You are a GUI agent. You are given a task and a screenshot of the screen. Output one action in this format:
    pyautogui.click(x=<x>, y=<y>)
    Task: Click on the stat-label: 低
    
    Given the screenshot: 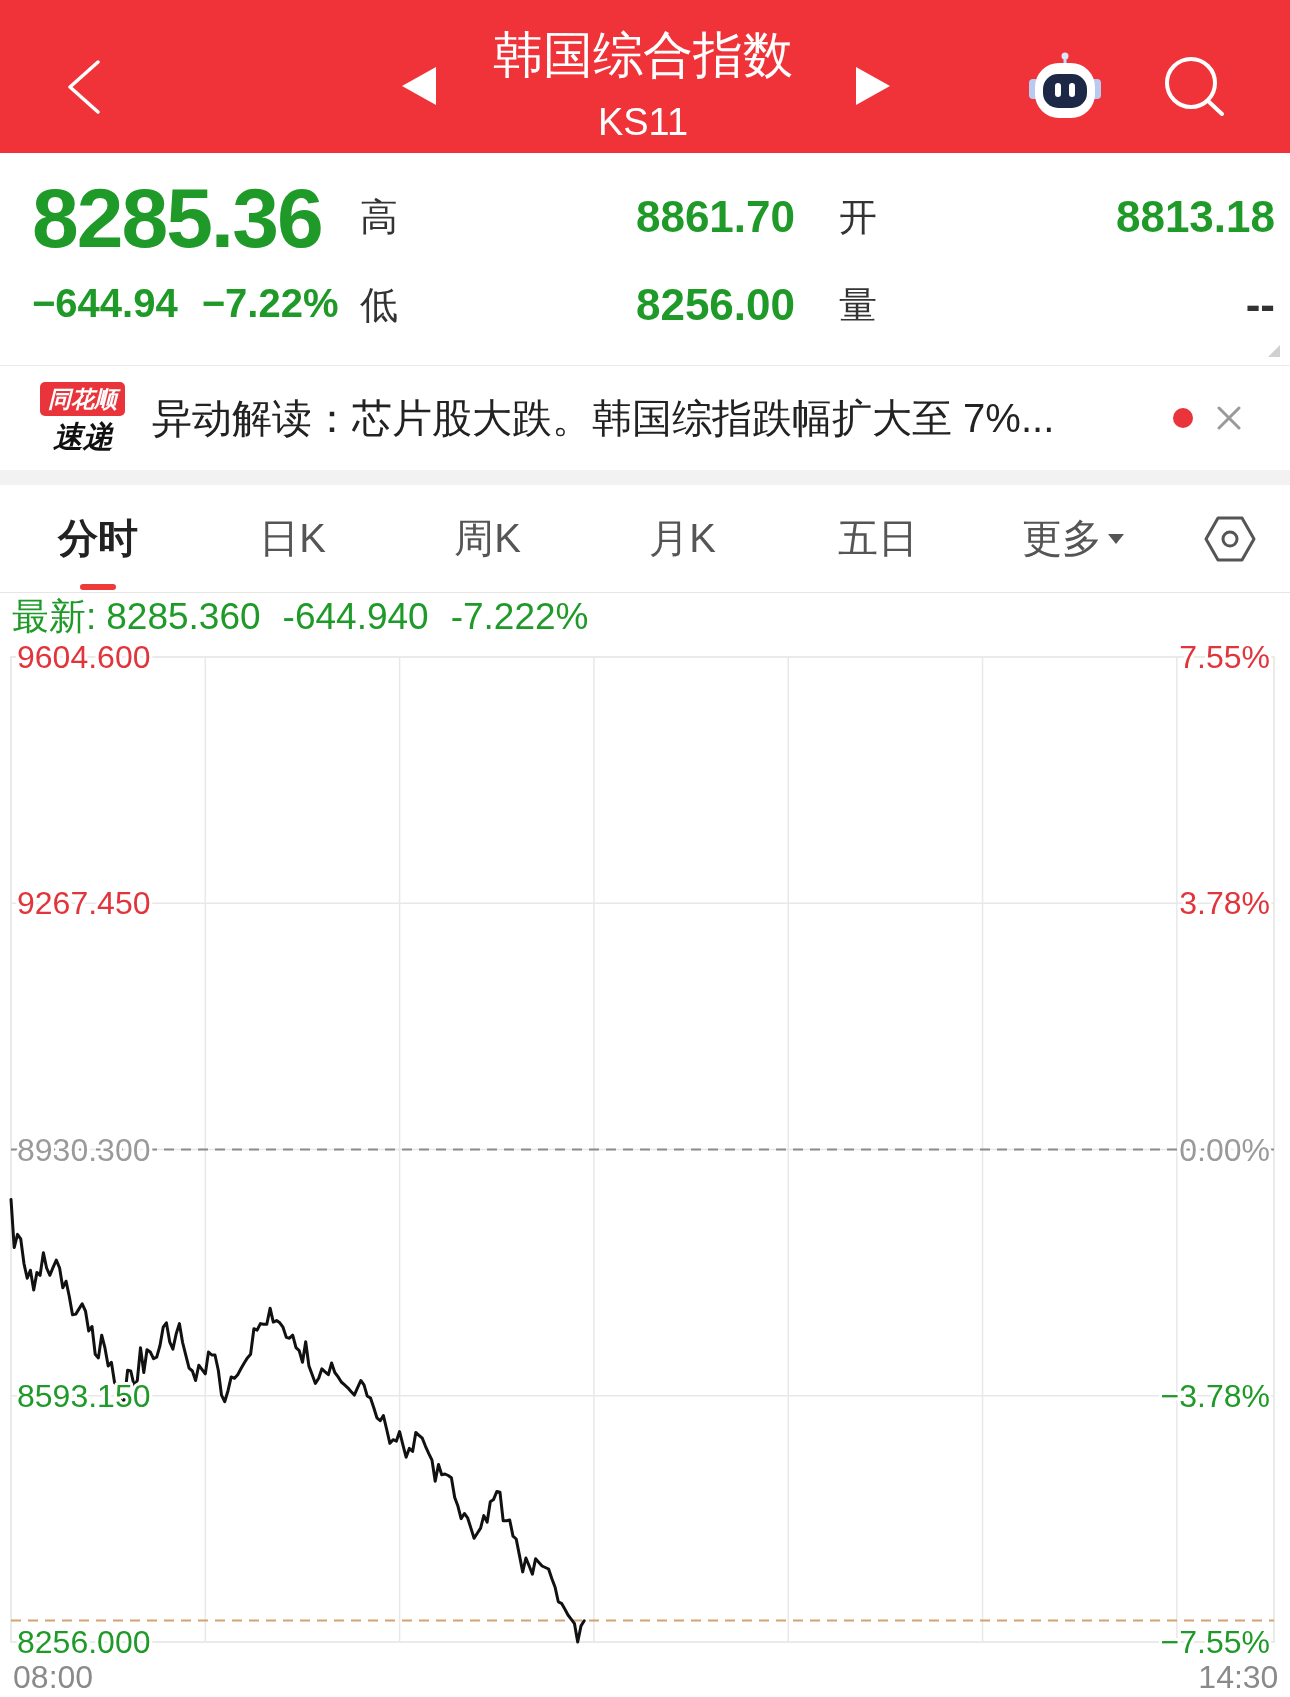 What is the action you would take?
    pyautogui.click(x=379, y=305)
    